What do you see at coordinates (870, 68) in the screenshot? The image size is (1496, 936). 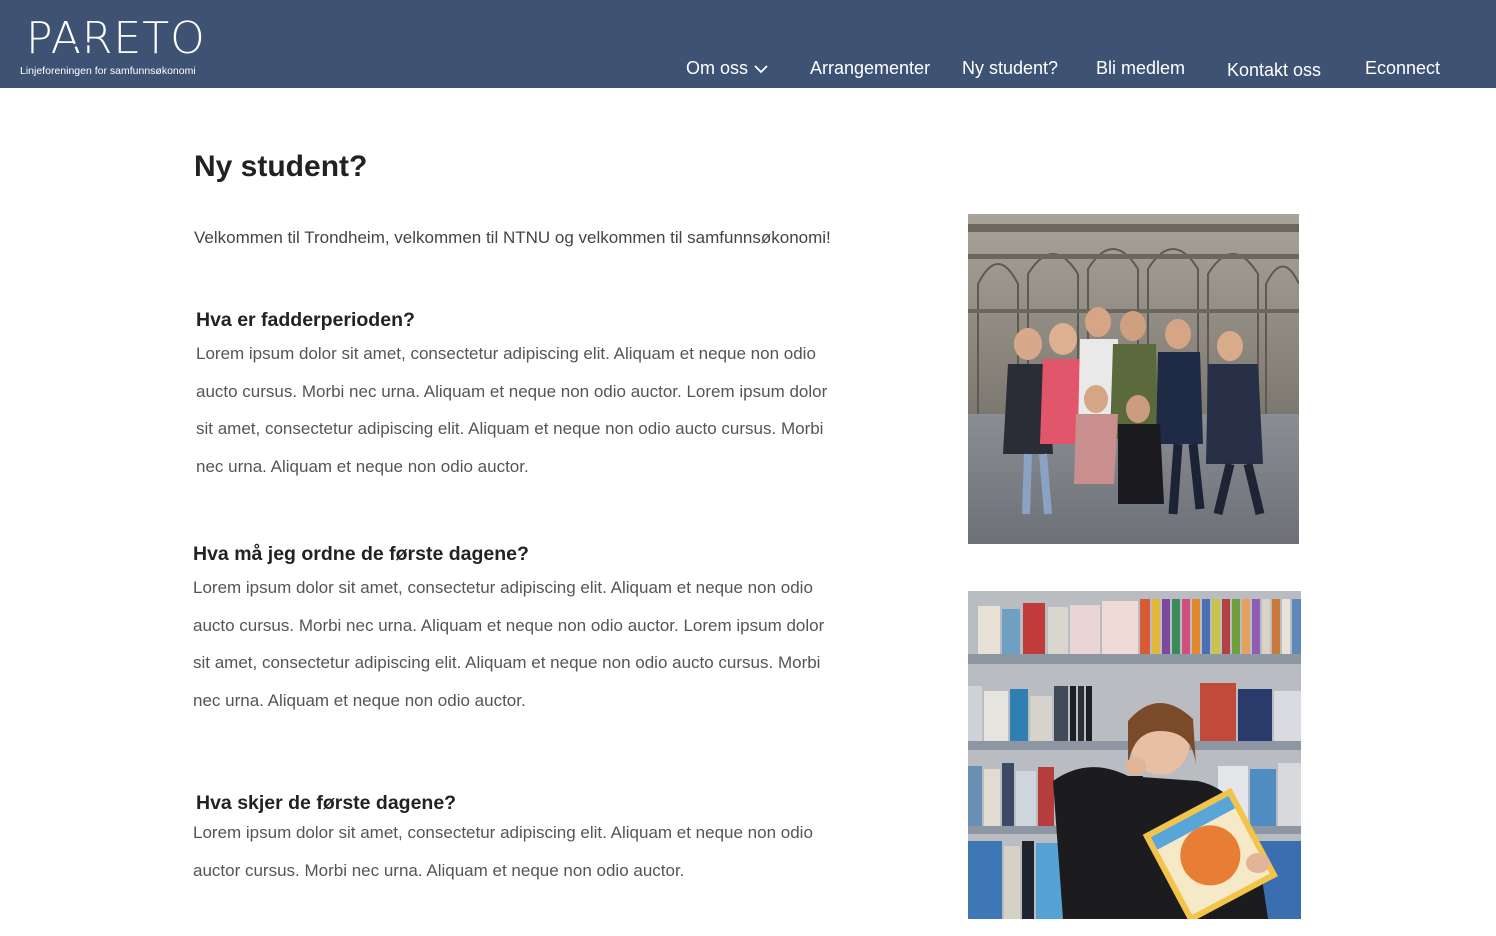 I see `nav-arrangementer: Arrangementer` at bounding box center [870, 68].